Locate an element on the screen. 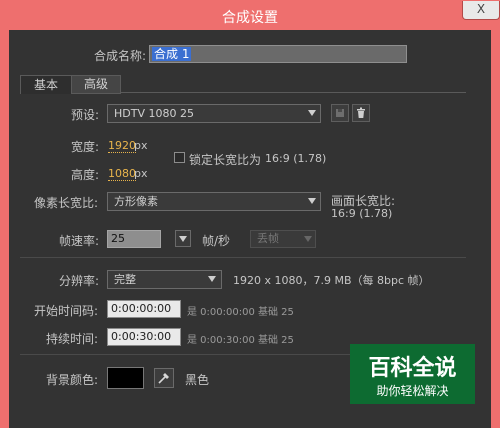 The height and width of the screenshot is (428, 500). frame-rate-label: 帧速率: is located at coordinates (79, 241).